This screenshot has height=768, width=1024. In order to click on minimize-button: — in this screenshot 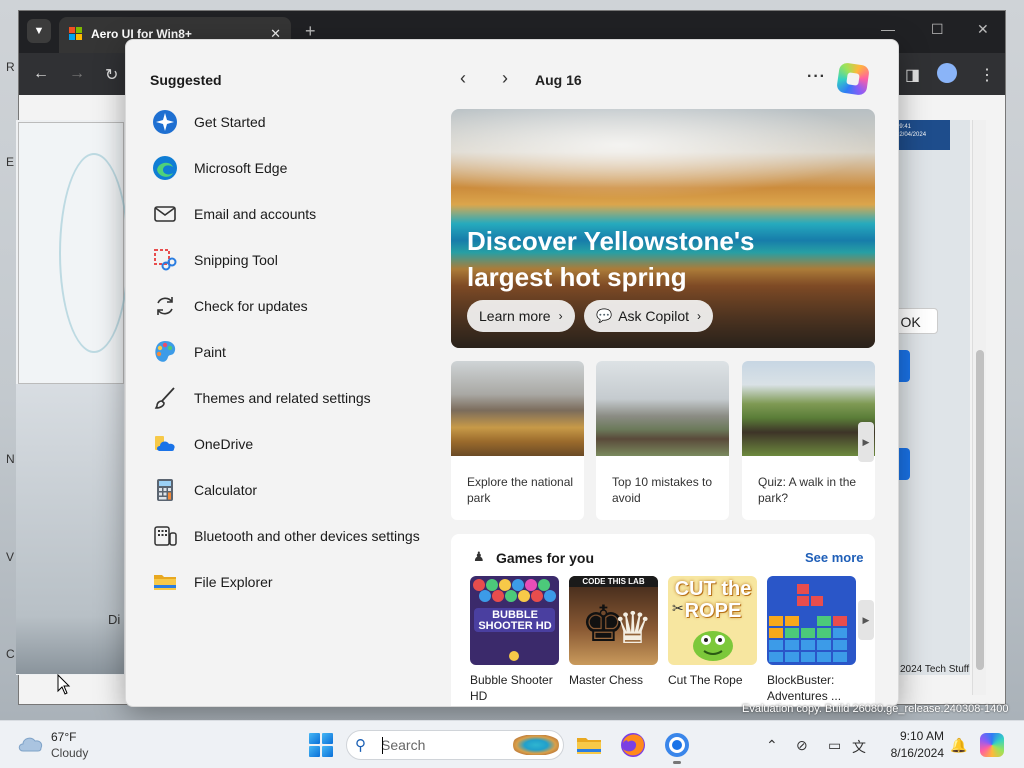, I will do `click(888, 29)`.